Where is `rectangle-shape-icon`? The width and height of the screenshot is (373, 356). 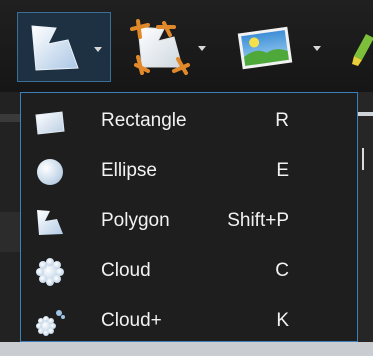
rectangle-shape-icon is located at coordinates (50, 123).